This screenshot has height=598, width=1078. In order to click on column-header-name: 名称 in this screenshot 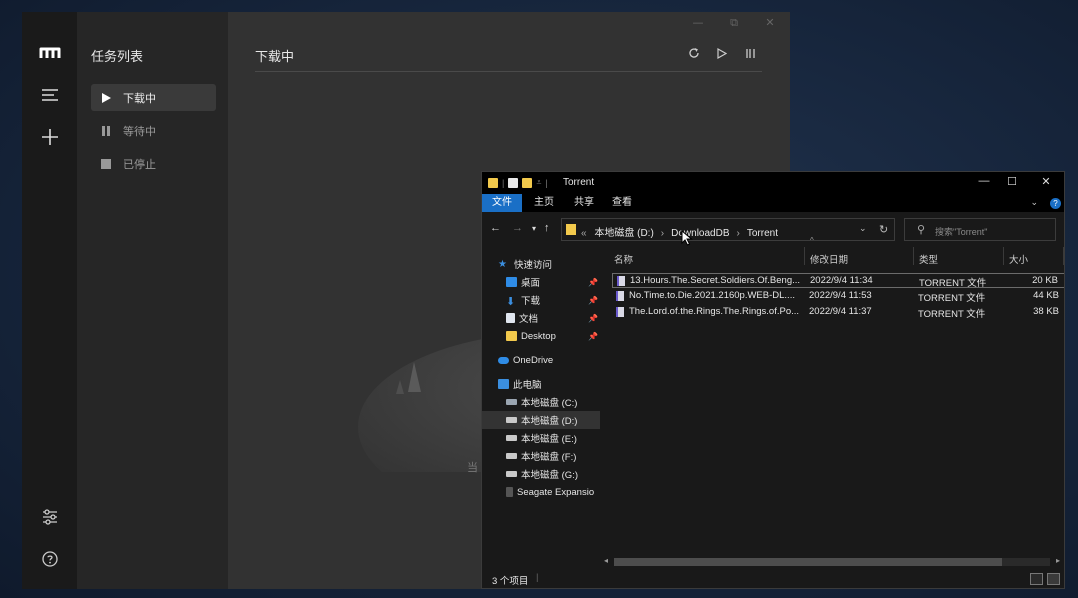, I will do `click(623, 261)`.